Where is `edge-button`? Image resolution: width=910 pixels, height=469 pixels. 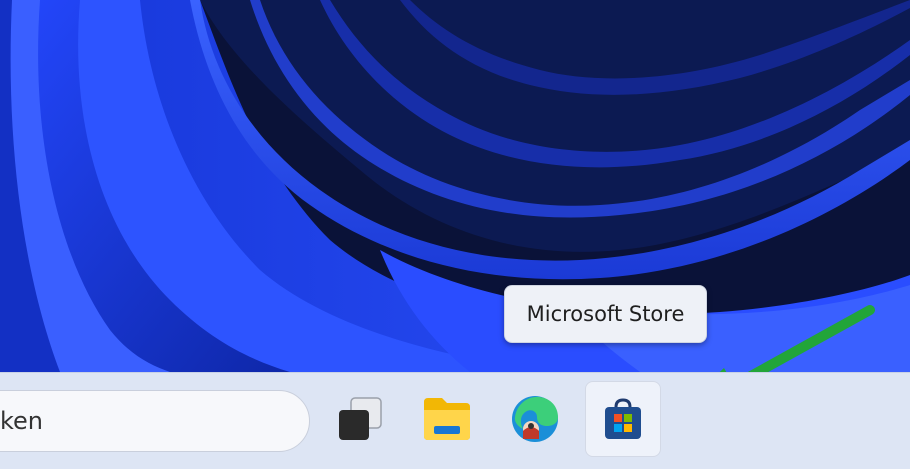 edge-button is located at coordinates (535, 419).